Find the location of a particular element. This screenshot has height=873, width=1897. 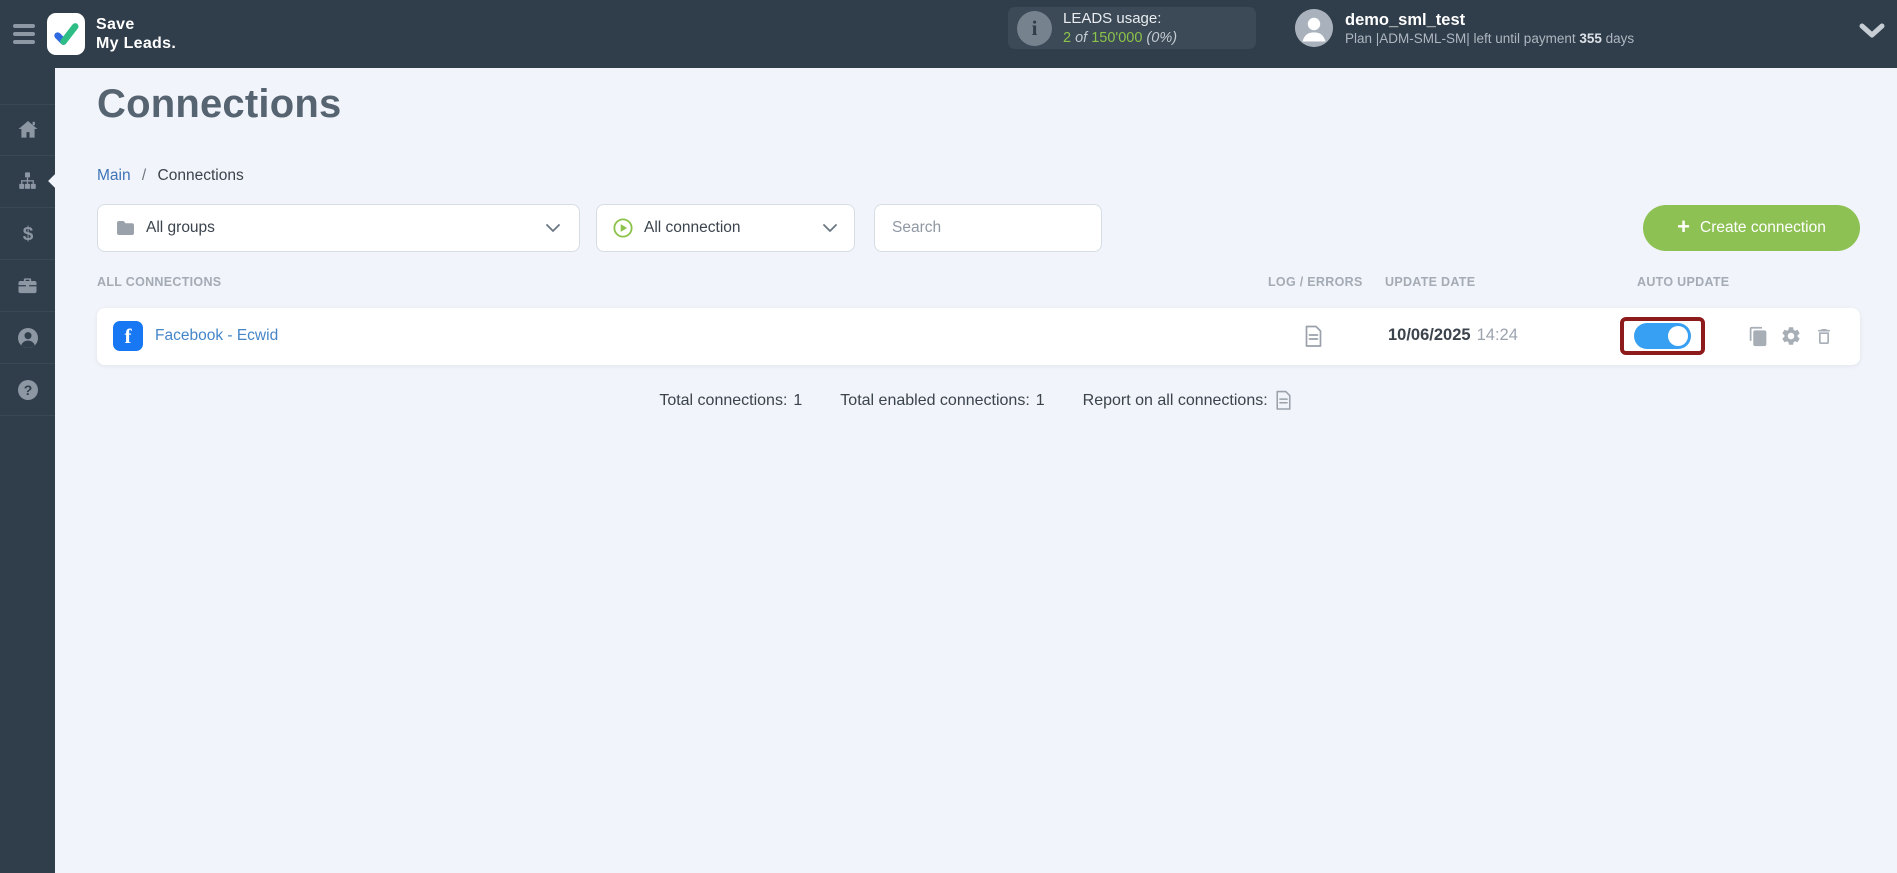

log-document-icon is located at coordinates (1313, 339).